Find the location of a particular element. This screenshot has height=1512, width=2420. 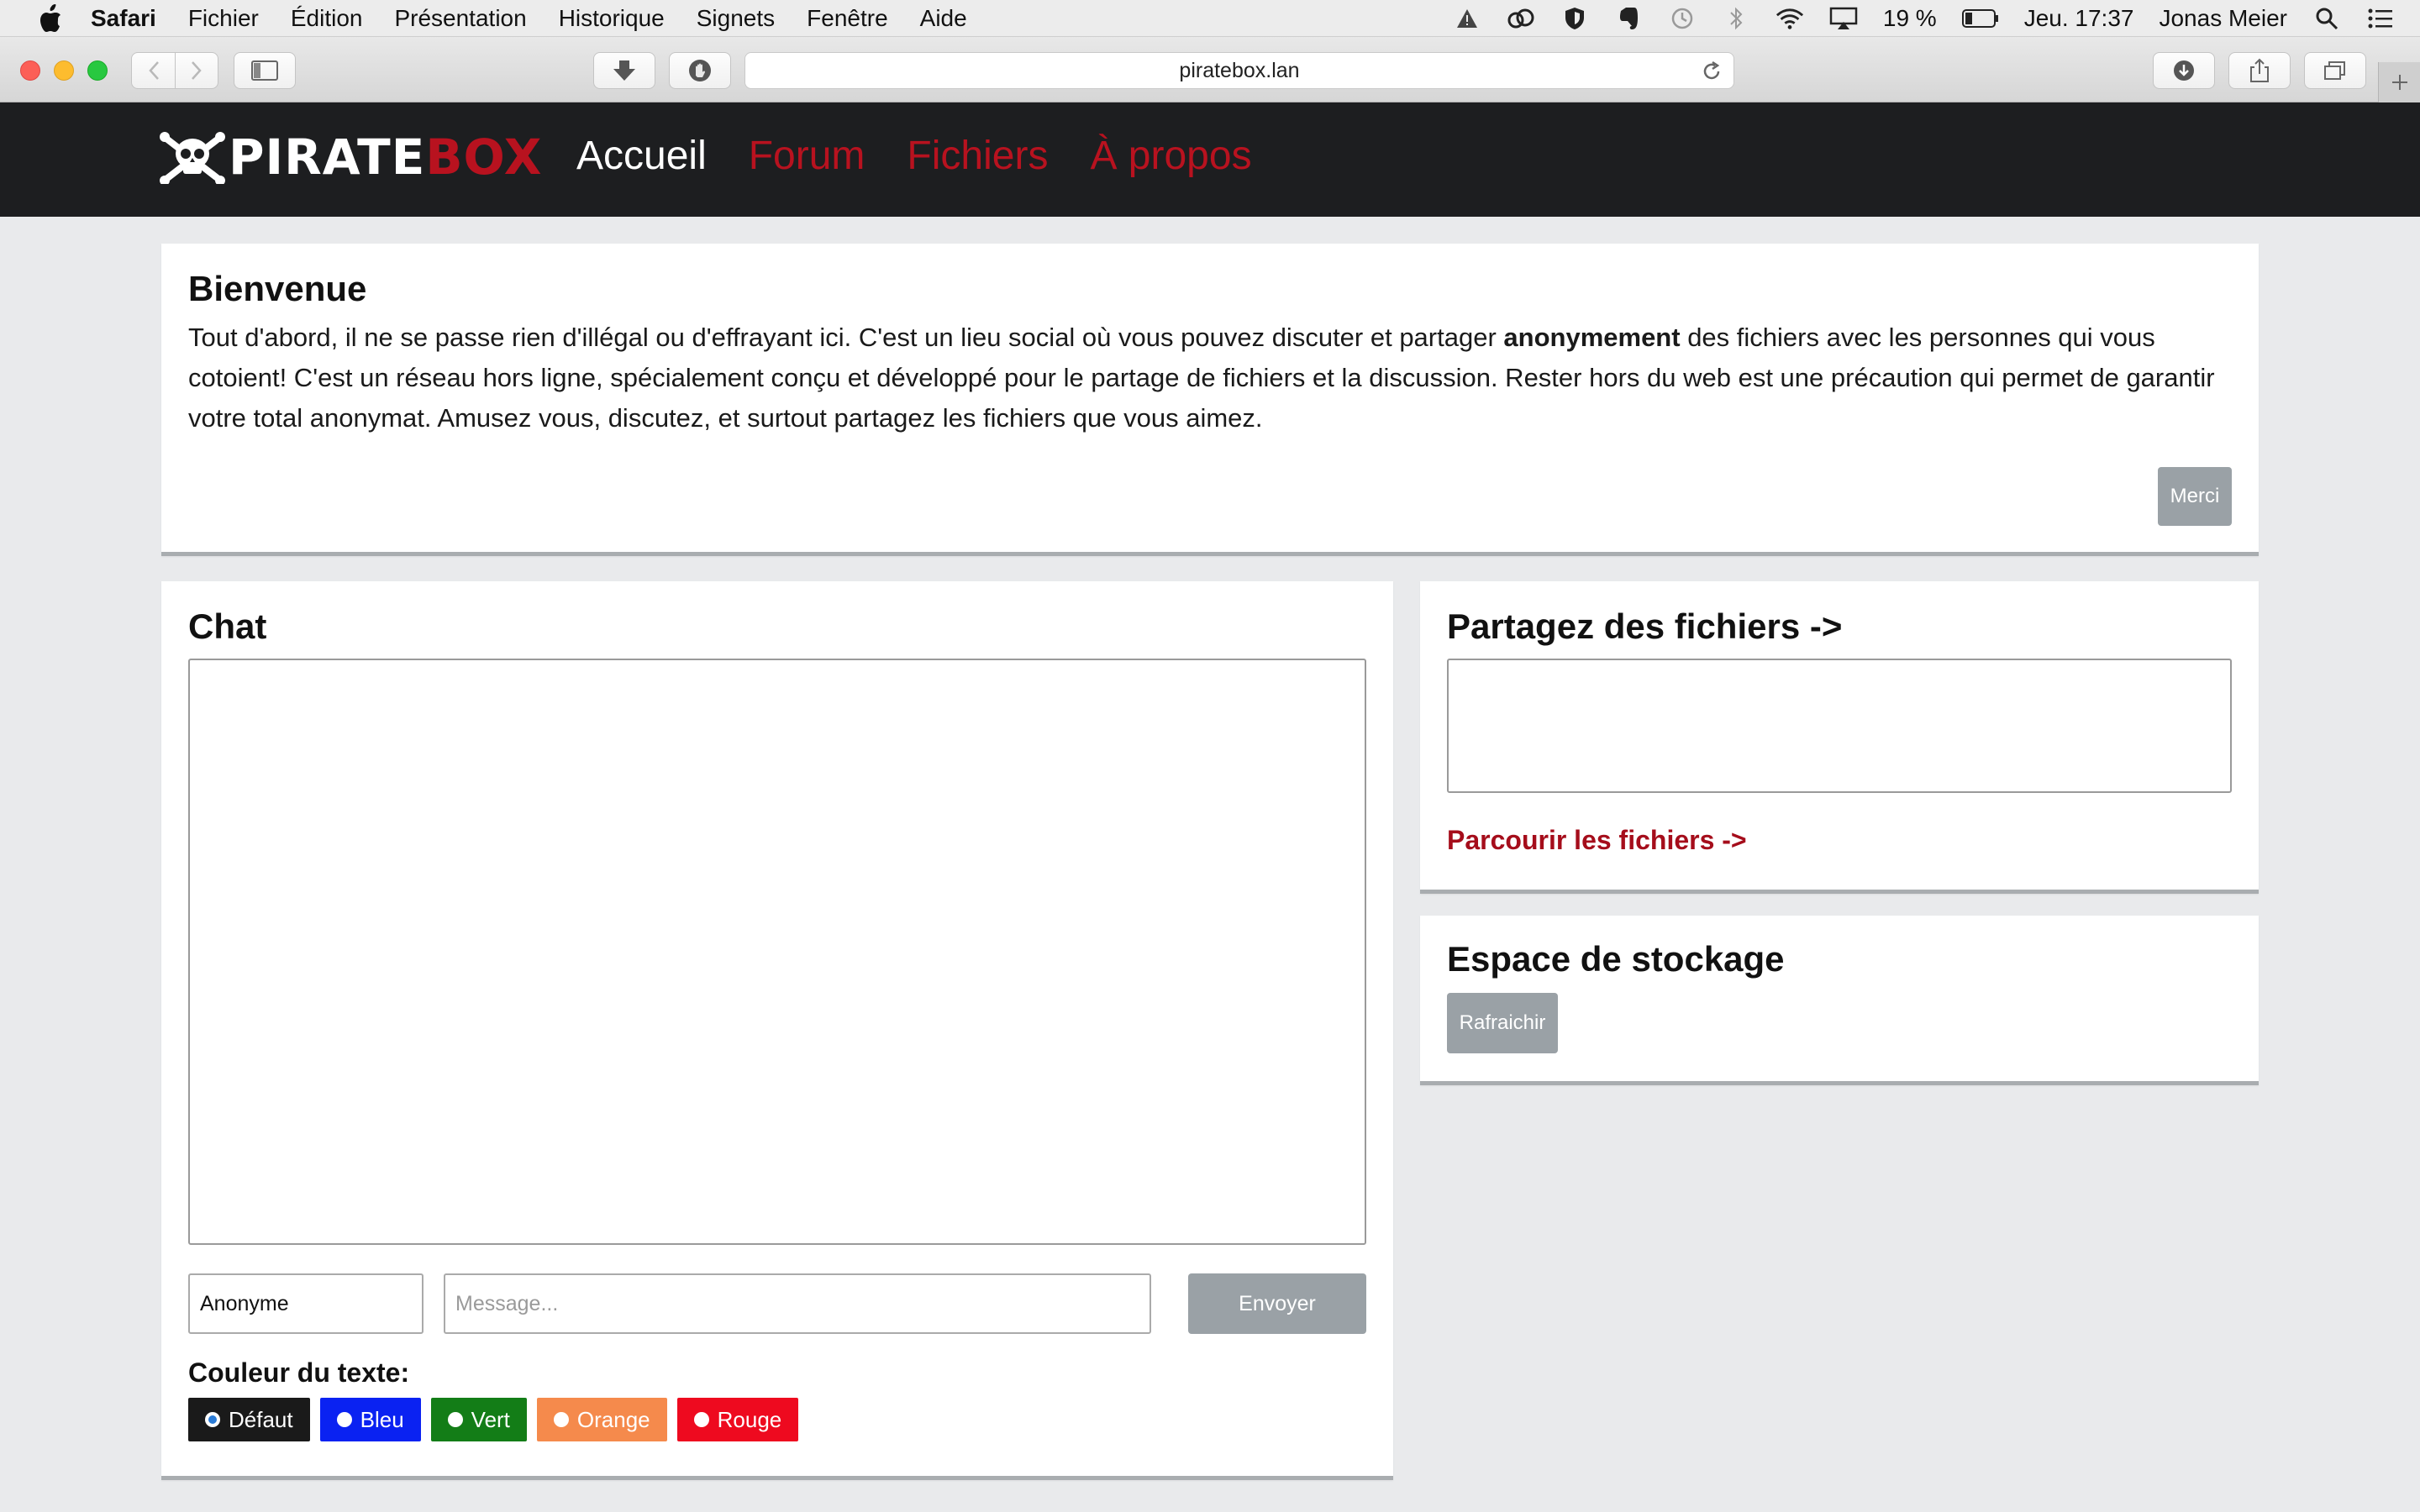

wifi-icon is located at coordinates (1790, 18).